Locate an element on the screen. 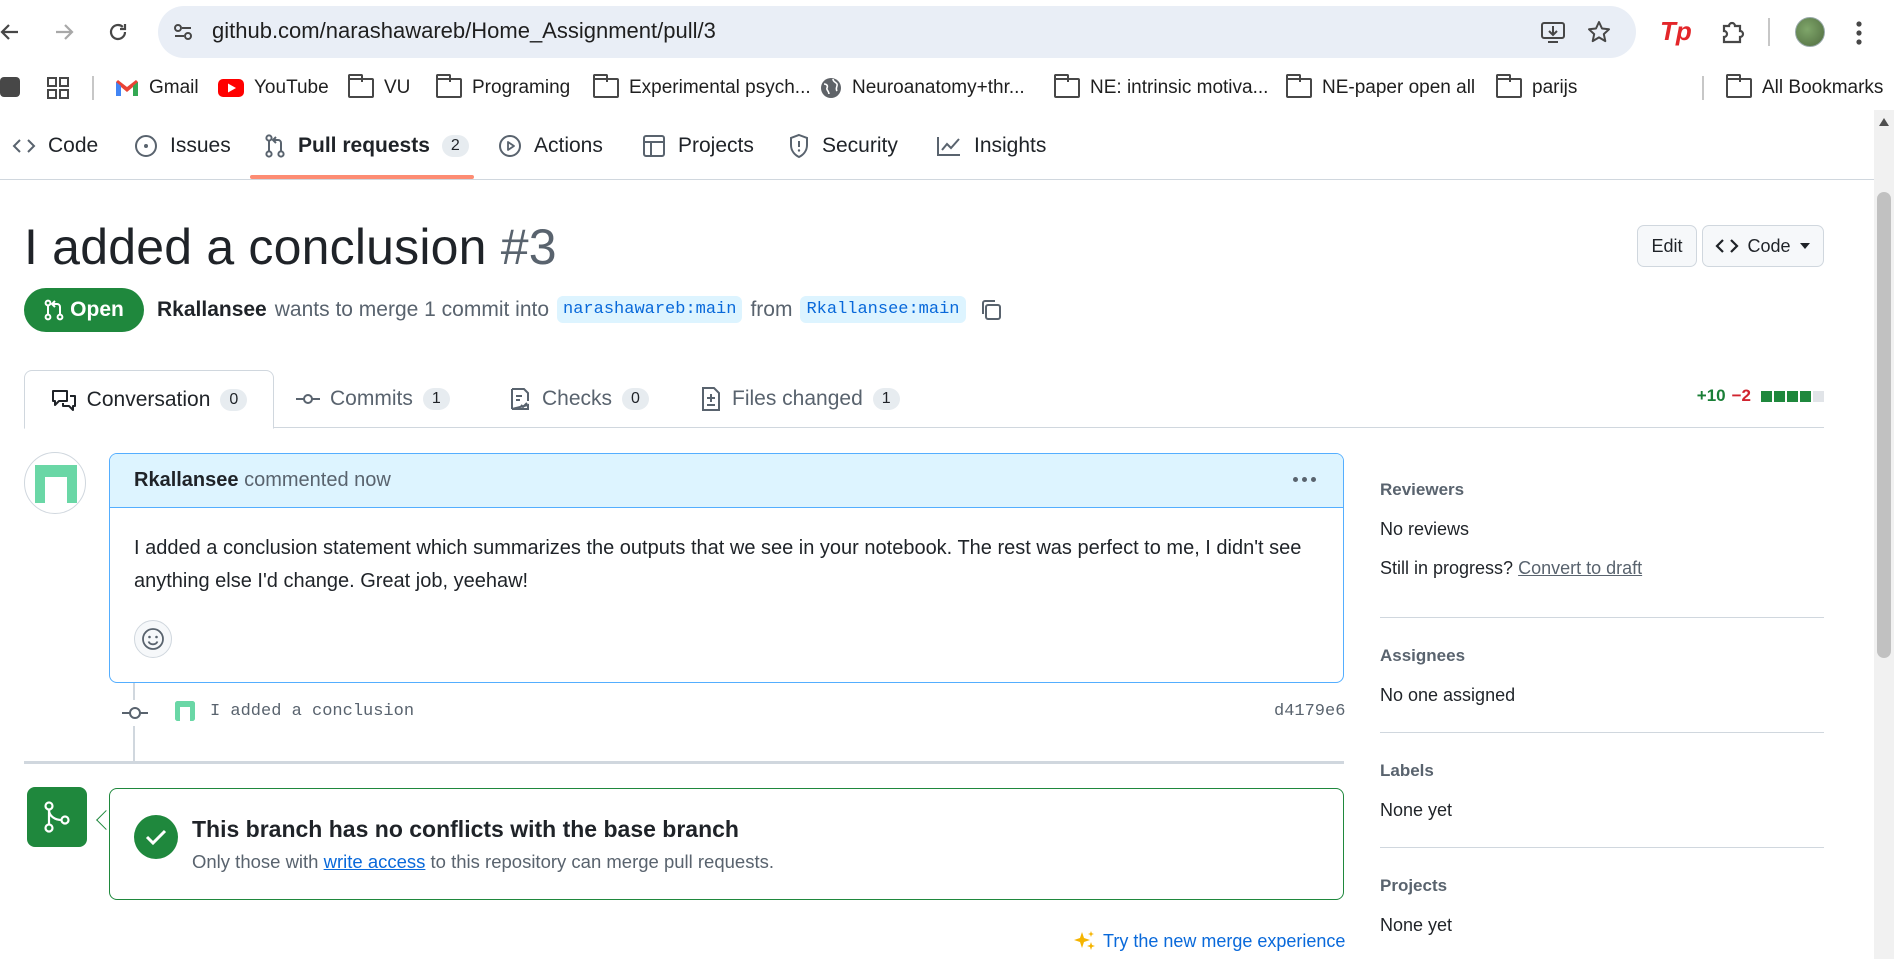  bookmarks-divider is located at coordinates (1703, 88).